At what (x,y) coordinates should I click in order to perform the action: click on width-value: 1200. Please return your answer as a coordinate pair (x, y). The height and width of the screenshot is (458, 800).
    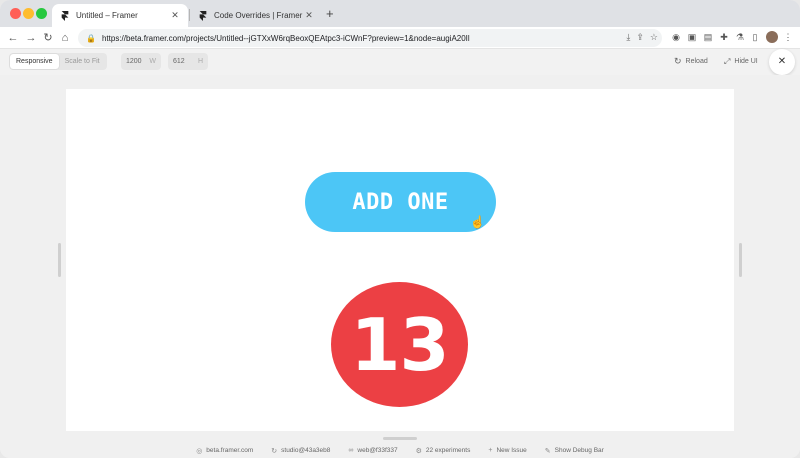
    Looking at the image, I should click on (134, 61).